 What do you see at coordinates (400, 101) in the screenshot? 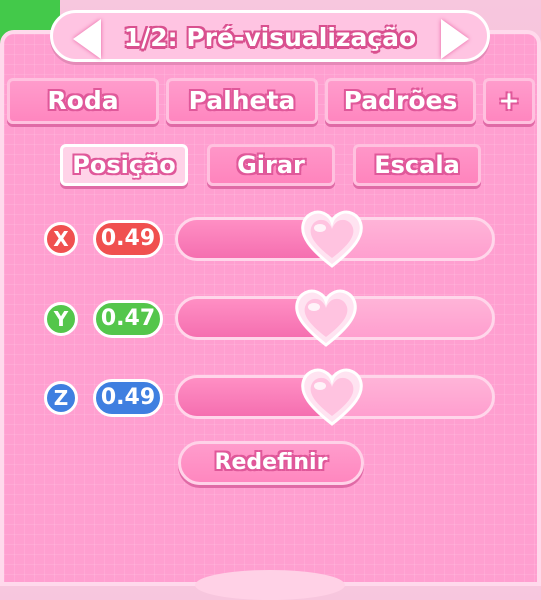
I see `tab-padroes: Padrões` at bounding box center [400, 101].